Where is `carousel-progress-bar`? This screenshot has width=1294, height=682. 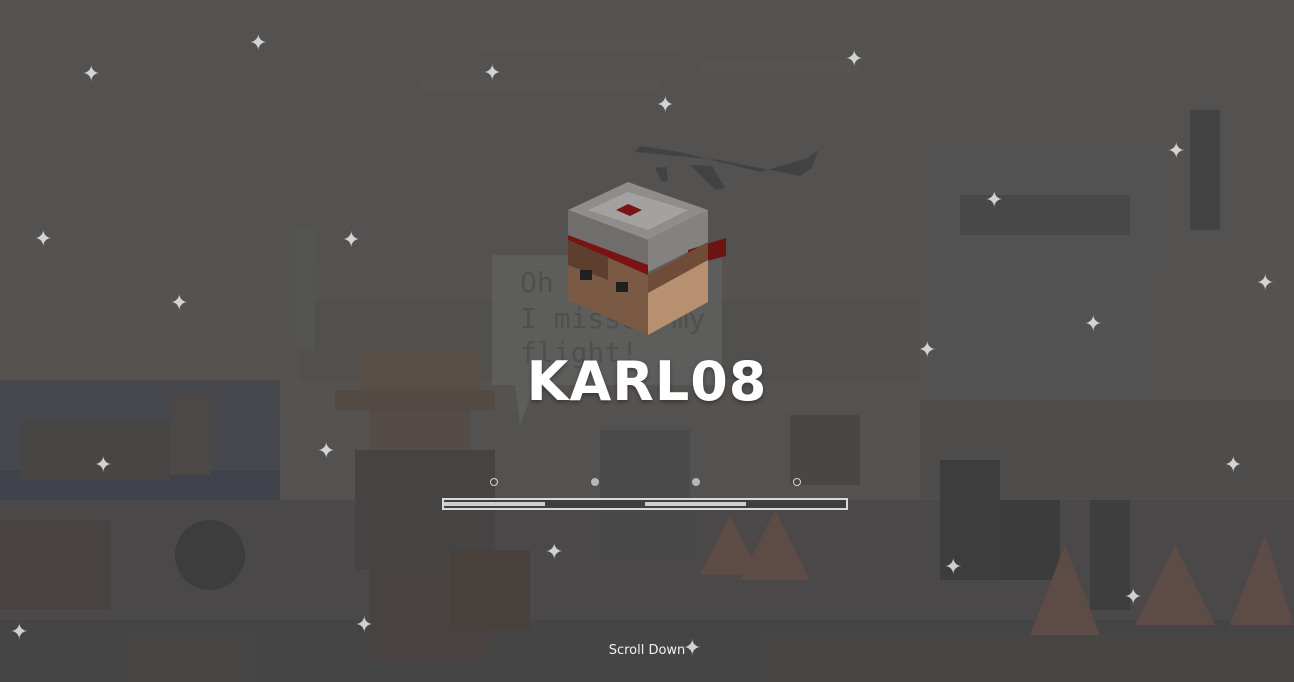
carousel-progress-bar is located at coordinates (645, 504).